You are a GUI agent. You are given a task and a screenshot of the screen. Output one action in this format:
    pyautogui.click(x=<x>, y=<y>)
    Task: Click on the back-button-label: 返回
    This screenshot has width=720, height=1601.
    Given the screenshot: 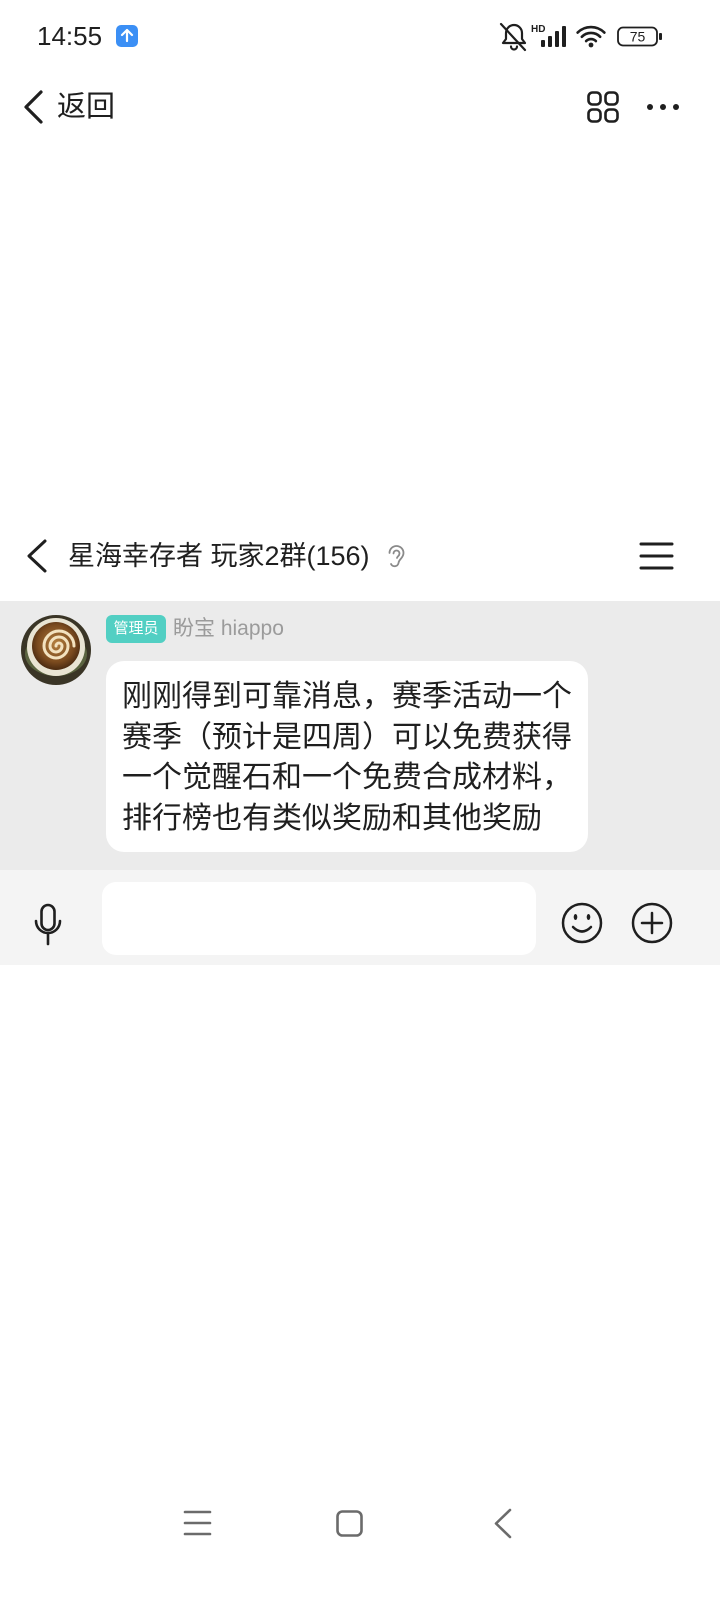 What is the action you would take?
    pyautogui.click(x=86, y=107)
    